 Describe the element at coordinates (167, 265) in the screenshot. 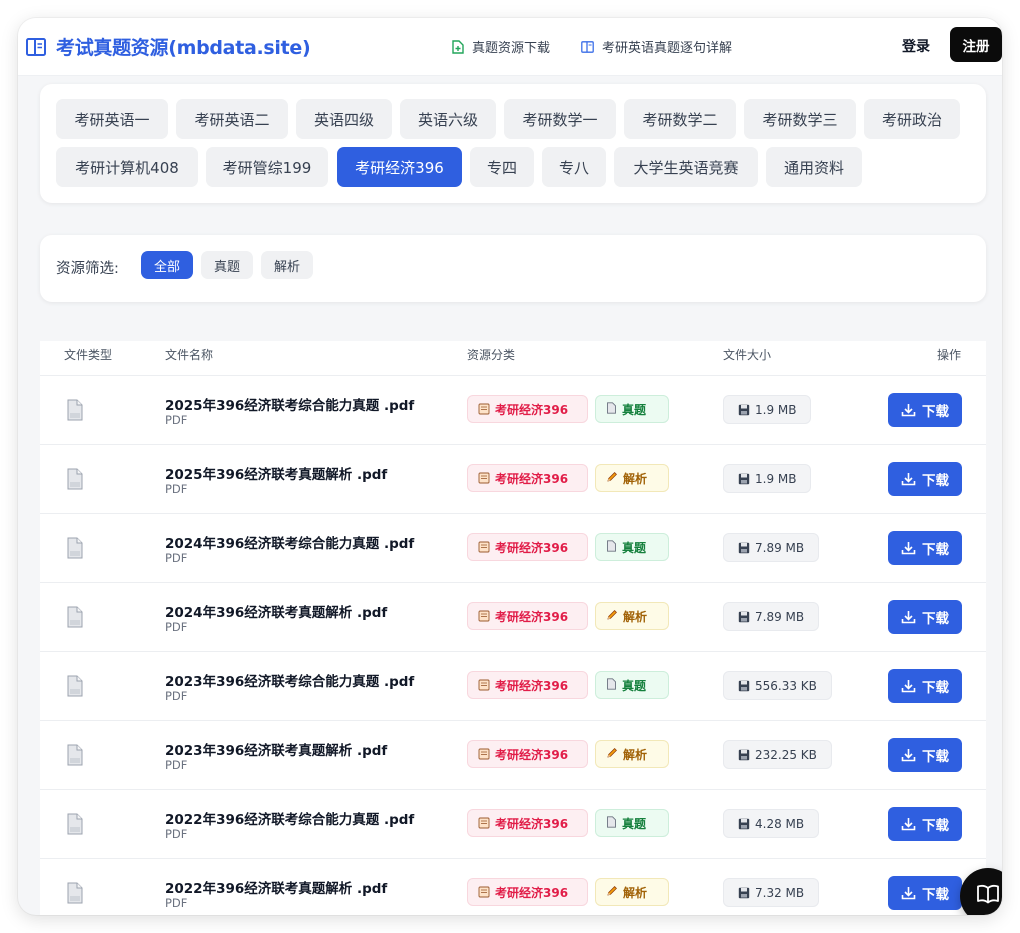

I see `filter-all: 全部` at that location.